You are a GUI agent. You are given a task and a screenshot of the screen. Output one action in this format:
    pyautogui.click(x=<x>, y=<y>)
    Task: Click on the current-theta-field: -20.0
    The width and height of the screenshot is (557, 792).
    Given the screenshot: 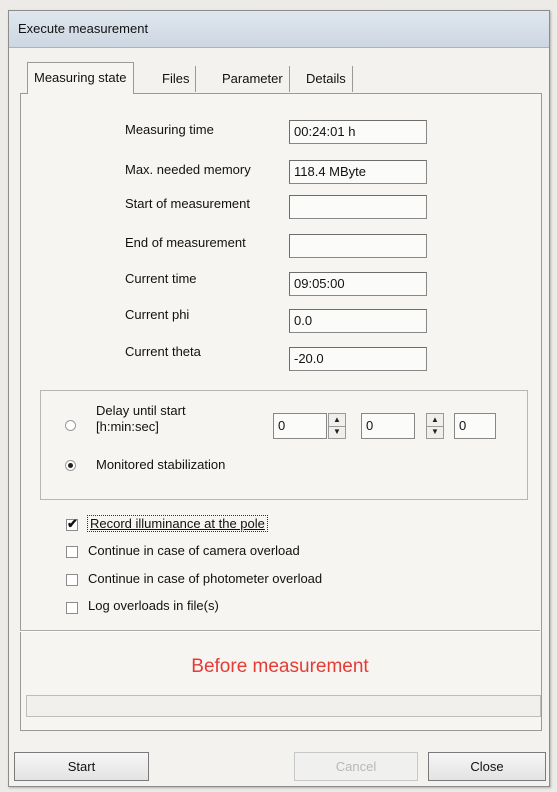 What is the action you would take?
    pyautogui.click(x=358, y=359)
    